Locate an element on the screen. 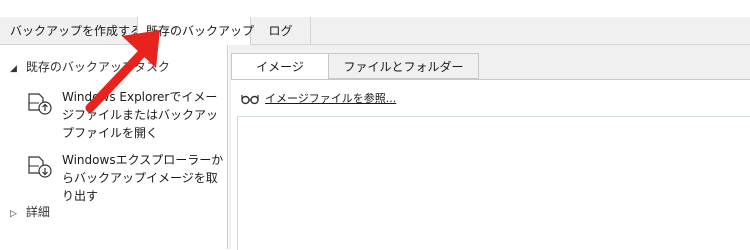 Image resolution: width=750 pixels, height=250 pixels. main-tab-bar: バックアップを作成する 既存のバックアップ ログ is located at coordinates (375, 31).